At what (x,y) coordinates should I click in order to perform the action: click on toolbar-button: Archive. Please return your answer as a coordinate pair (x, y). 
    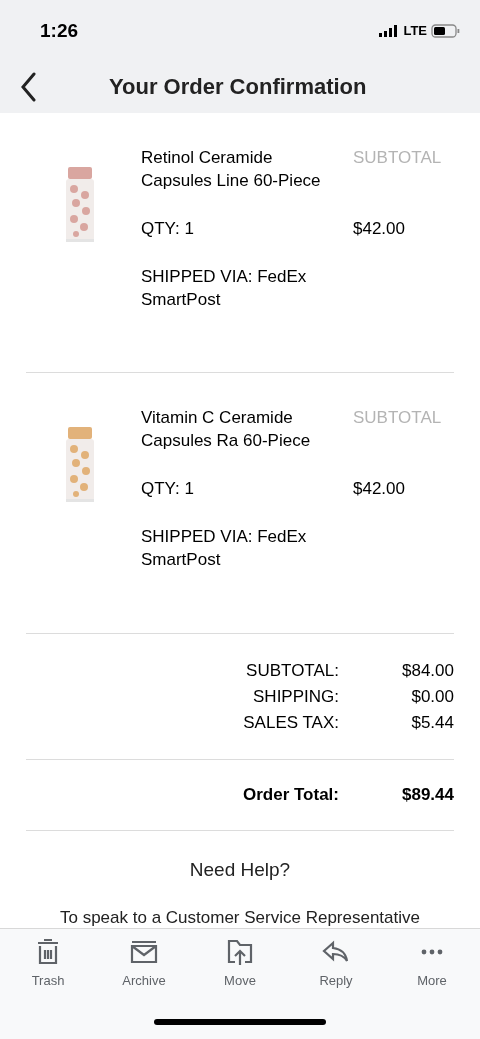
    Looking at the image, I should click on (144, 964).